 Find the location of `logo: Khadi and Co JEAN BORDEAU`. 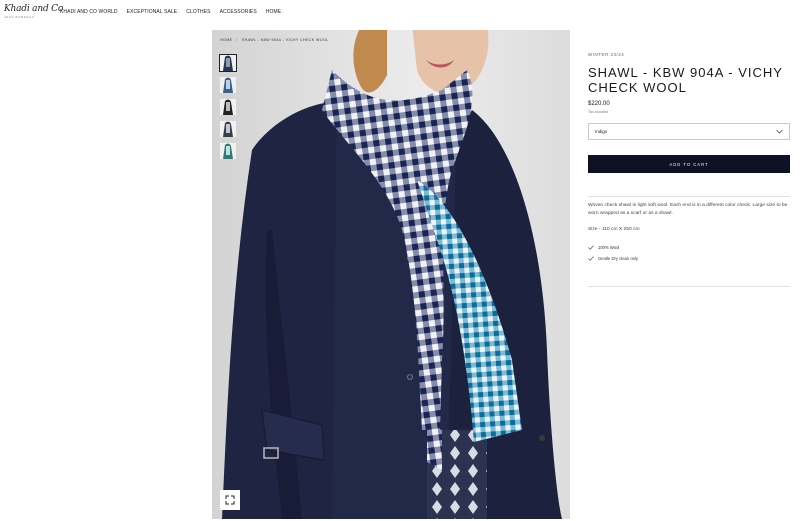

logo: Khadi and Co JEAN BORDEAU is located at coordinates (34, 13).